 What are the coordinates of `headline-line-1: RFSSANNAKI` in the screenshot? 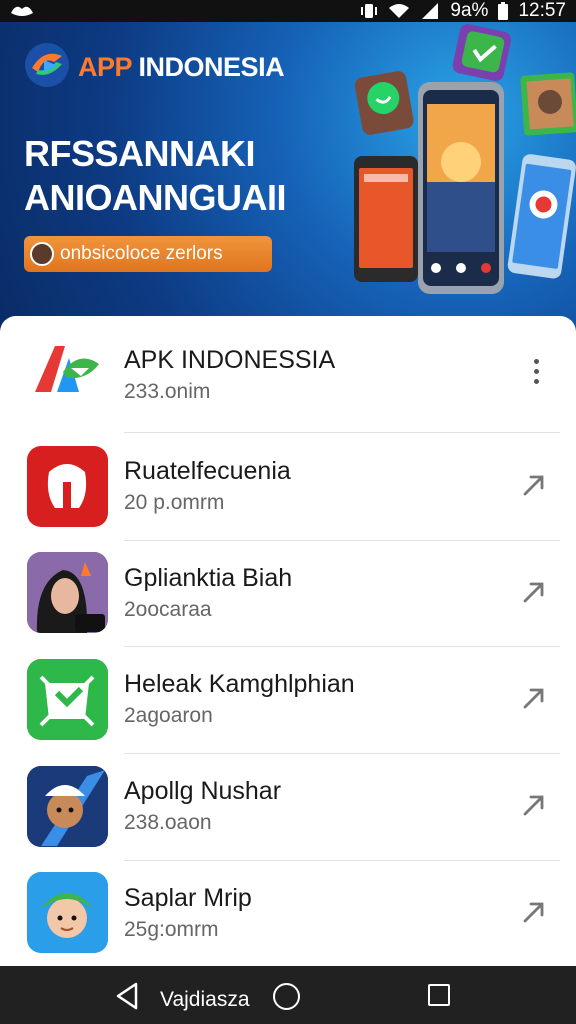 It's located at (140, 153).